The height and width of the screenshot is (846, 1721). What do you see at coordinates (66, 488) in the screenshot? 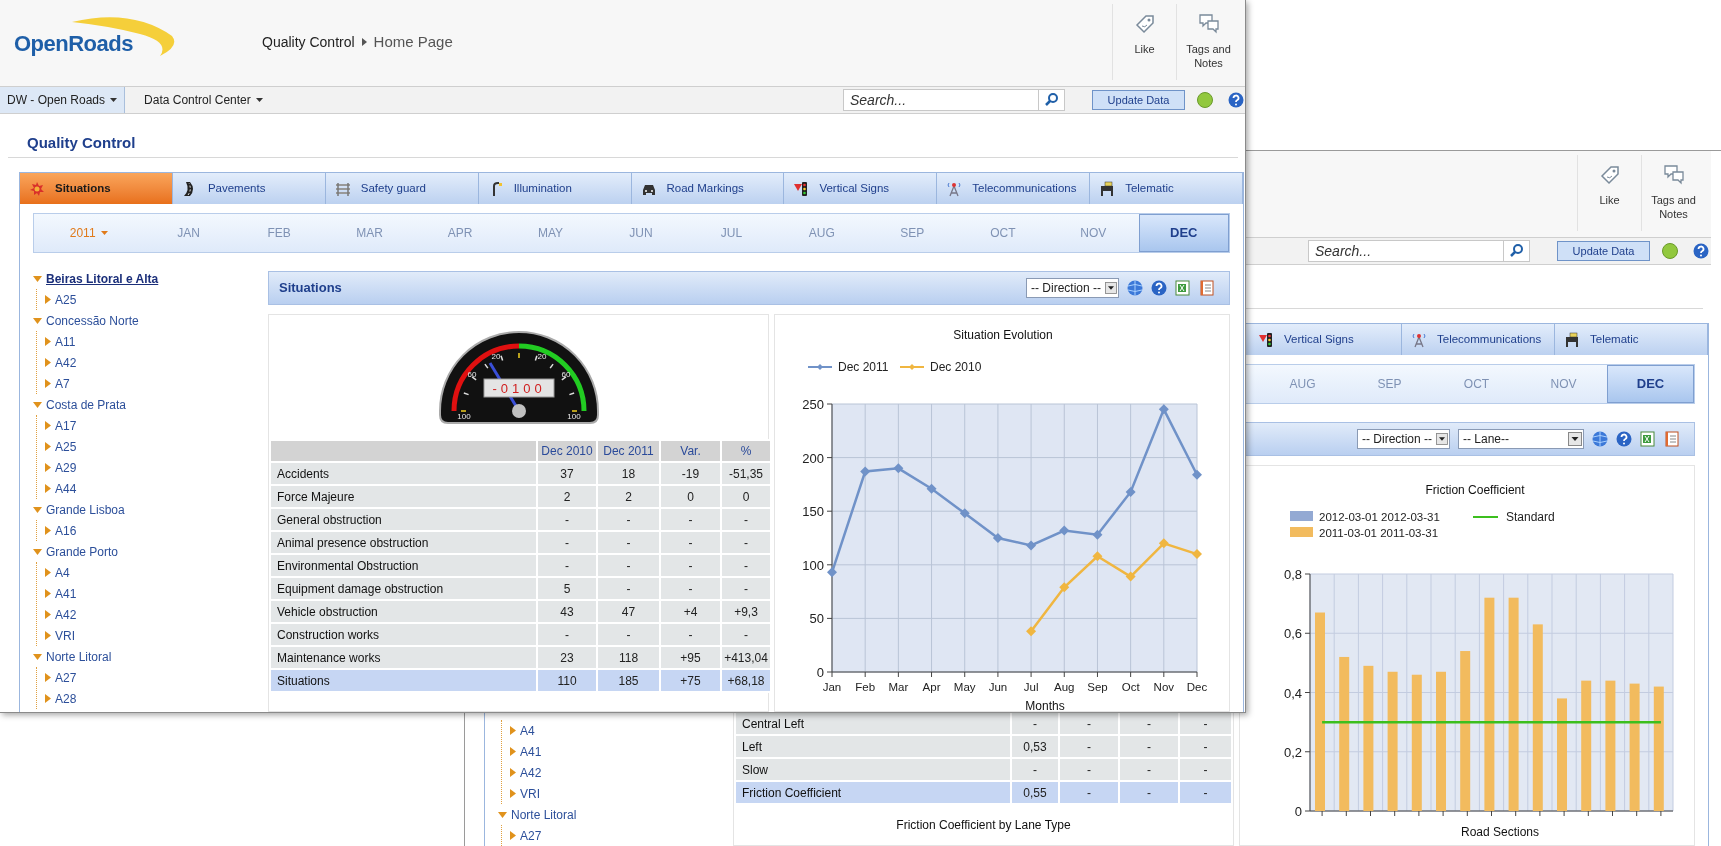
I see `tree-item: A44` at bounding box center [66, 488].